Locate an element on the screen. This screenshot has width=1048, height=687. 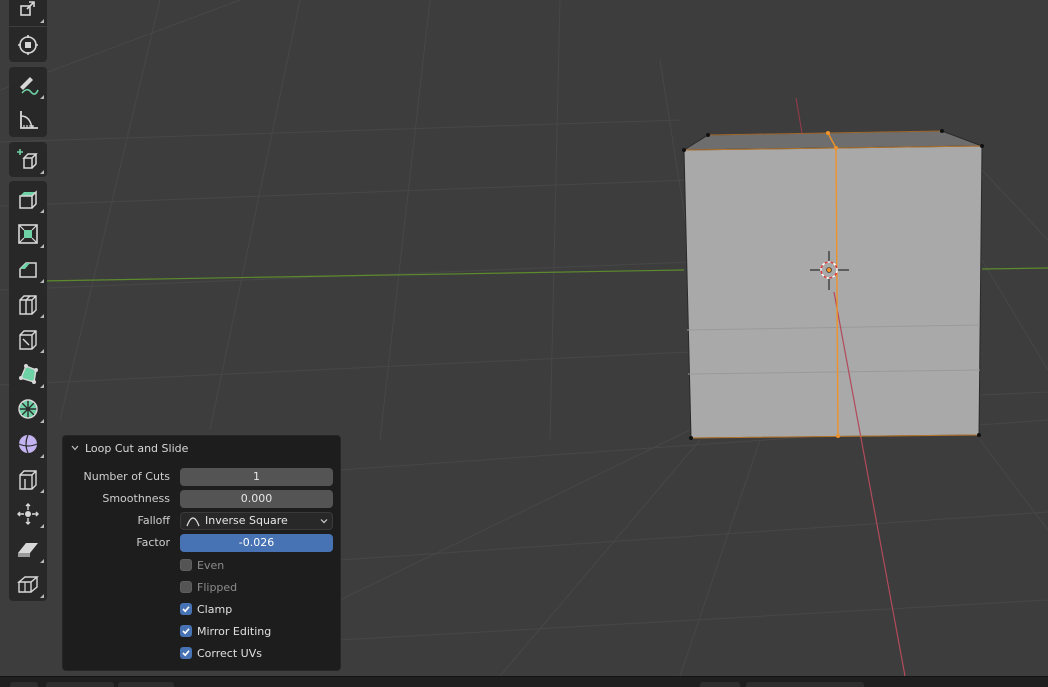
inset-faces-icon is located at coordinates (28, 233).